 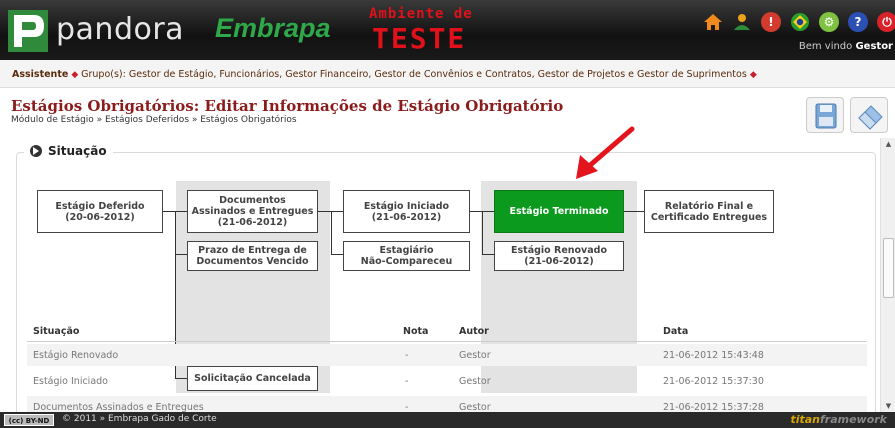 I want to click on cell-situacao: Estágio Iniciado, so click(x=70, y=381).